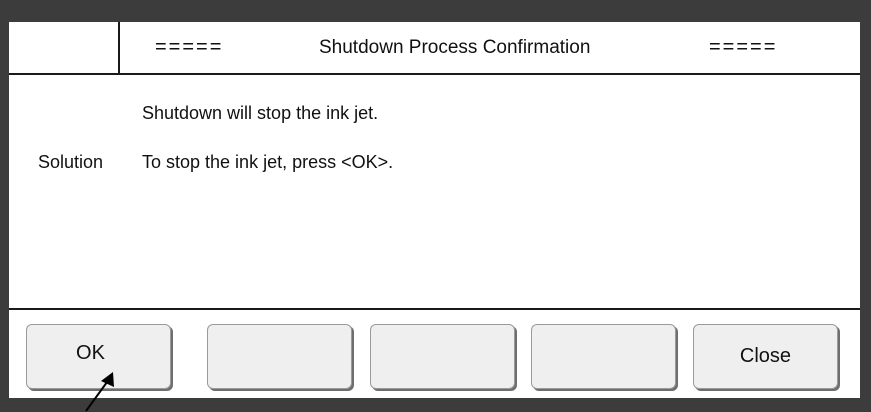 The width and height of the screenshot is (871, 412). Describe the element at coordinates (268, 162) in the screenshot. I see `solution-text: To stop the ink jet, press <OK>.` at that location.